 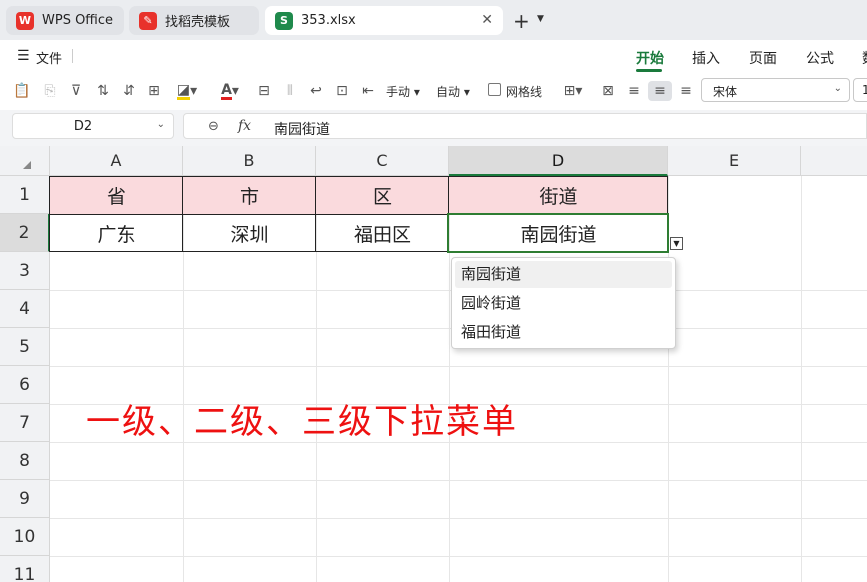 What do you see at coordinates (328, 20) in the screenshot?
I see `tab-label: 353.xlsx` at bounding box center [328, 20].